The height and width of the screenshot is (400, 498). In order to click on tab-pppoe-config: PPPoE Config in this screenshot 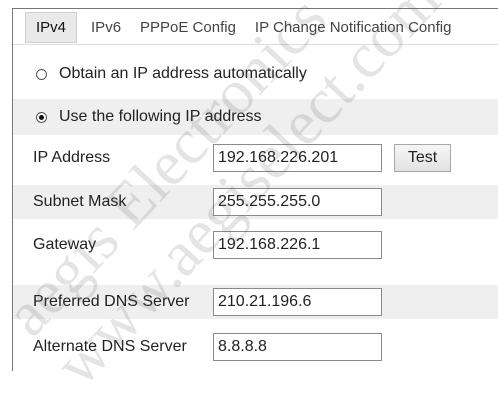, I will do `click(188, 27)`.